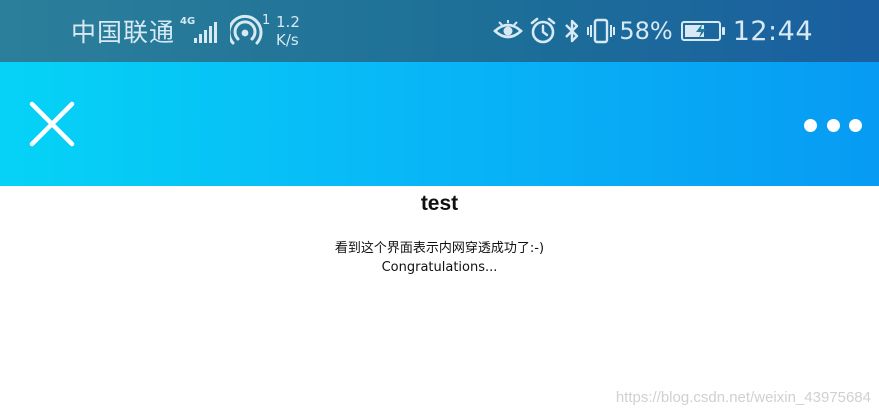 The image size is (879, 414). I want to click on status-bar: 中国联通 4G 1 1.2 K/s 58% 12:44, so click(439, 31).